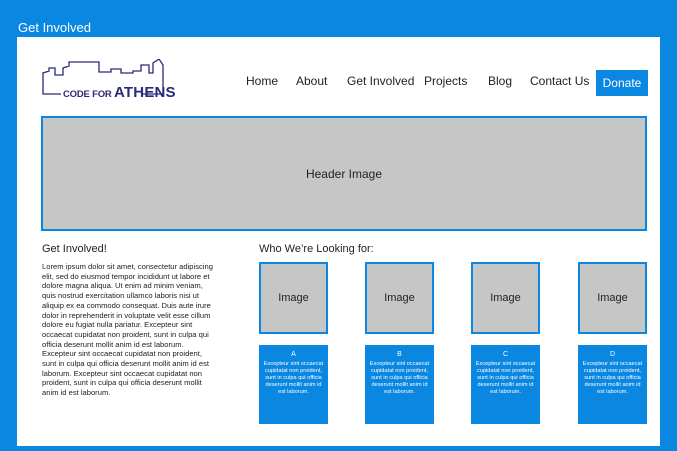 The height and width of the screenshot is (451, 677). What do you see at coordinates (622, 83) in the screenshot?
I see `donate-button: Donate` at bounding box center [622, 83].